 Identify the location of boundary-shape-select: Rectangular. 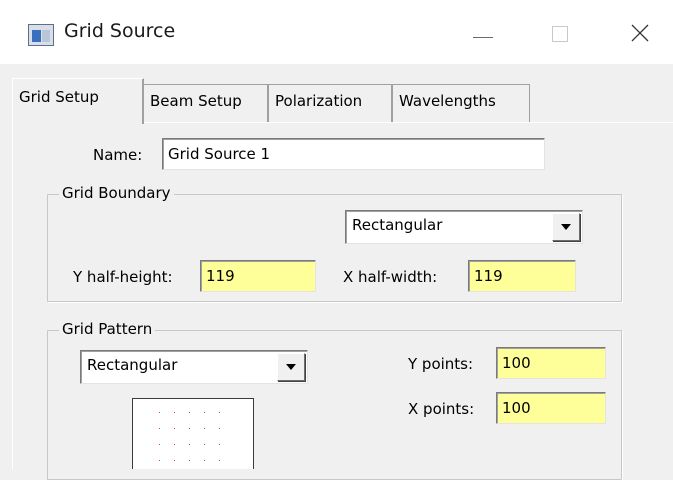
(464, 227).